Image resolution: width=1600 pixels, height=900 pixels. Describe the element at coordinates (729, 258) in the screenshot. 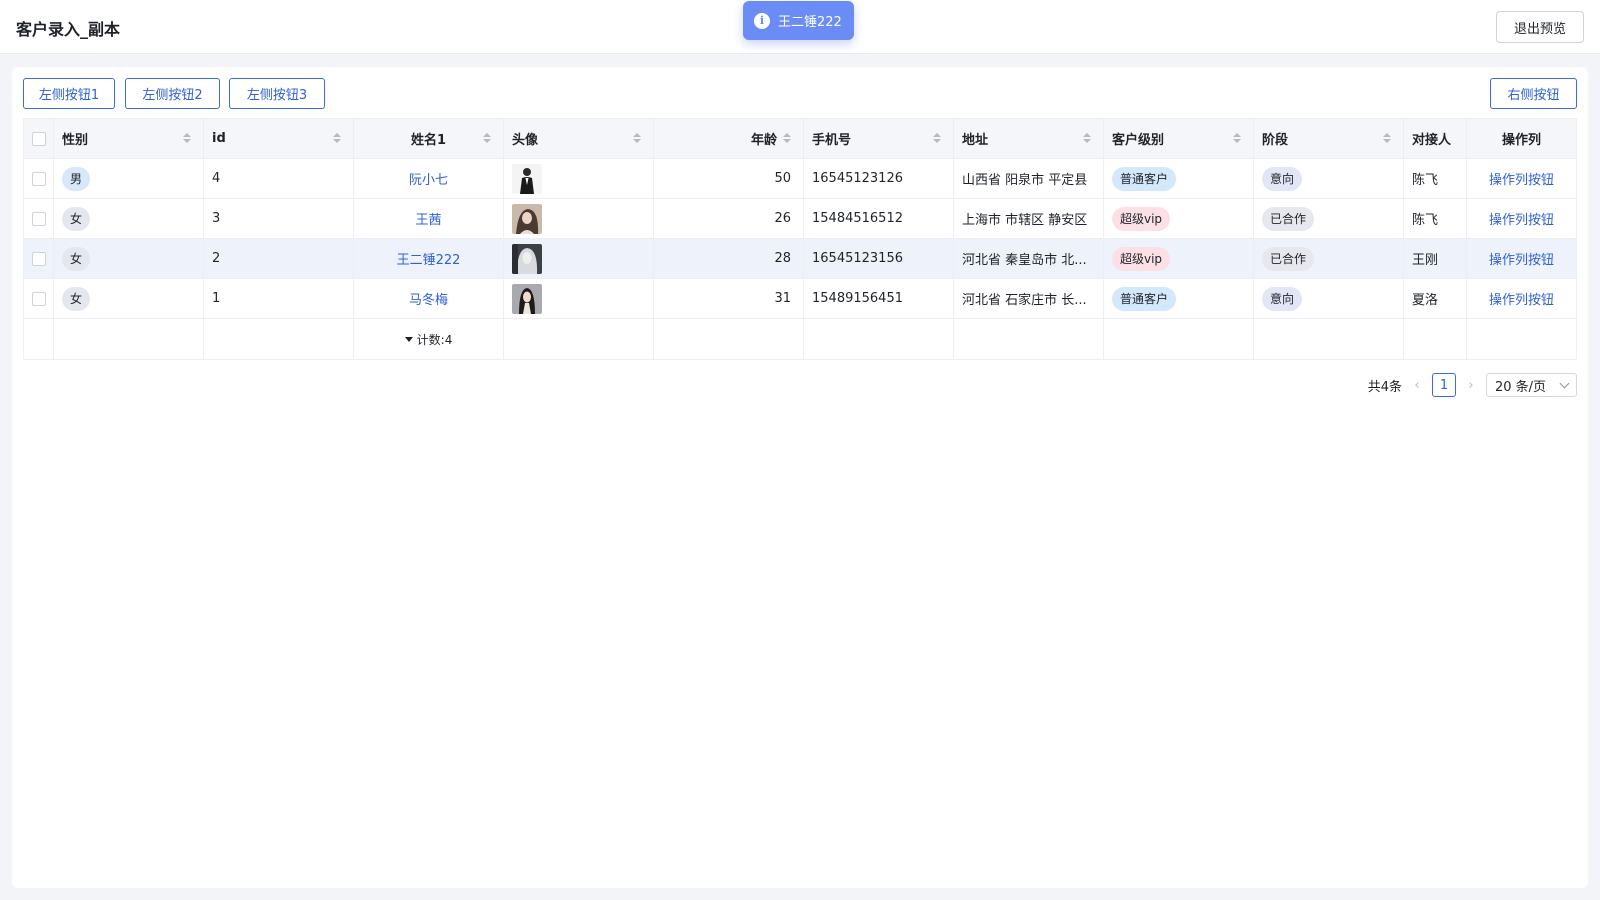

I see `age-cell: 28` at that location.